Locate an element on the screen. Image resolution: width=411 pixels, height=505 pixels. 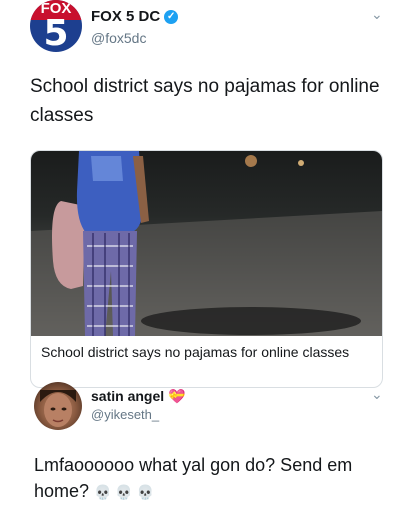
handle: @yikeseth_ is located at coordinates (125, 414).